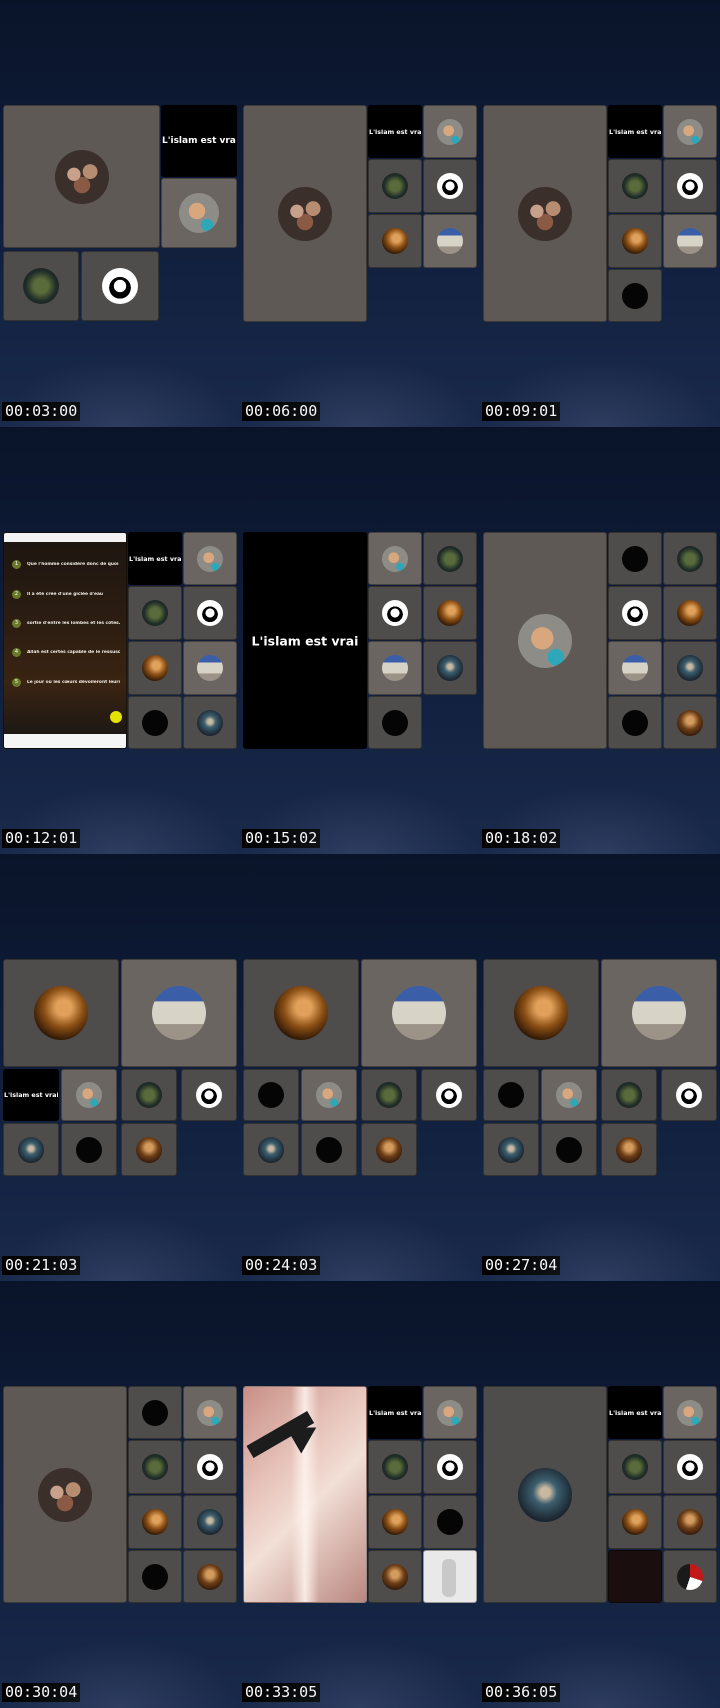 This screenshot has height=1708, width=720. What do you see at coordinates (116, 717) in the screenshot?
I see `play-button` at bounding box center [116, 717].